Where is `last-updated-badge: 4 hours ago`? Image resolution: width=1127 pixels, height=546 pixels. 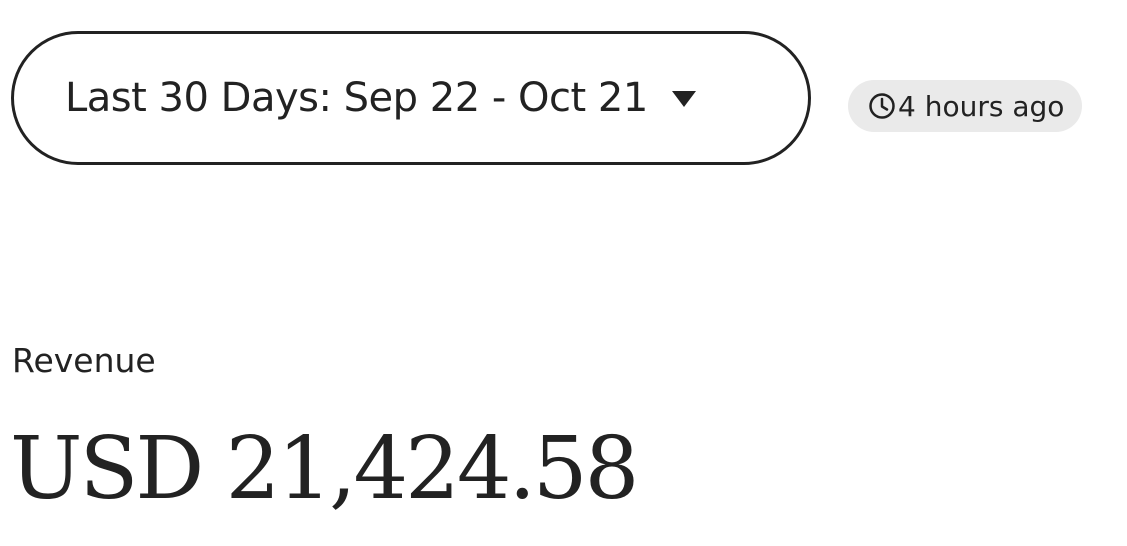 last-updated-badge: 4 hours ago is located at coordinates (965, 106).